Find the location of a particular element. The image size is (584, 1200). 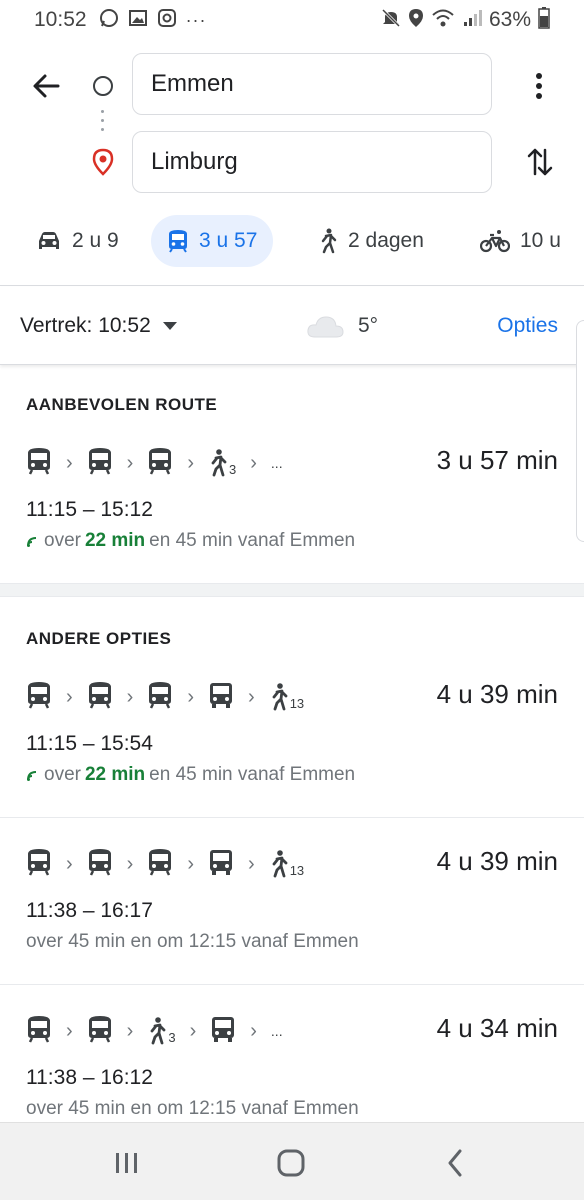

route-divider is located at coordinates (292, 984).